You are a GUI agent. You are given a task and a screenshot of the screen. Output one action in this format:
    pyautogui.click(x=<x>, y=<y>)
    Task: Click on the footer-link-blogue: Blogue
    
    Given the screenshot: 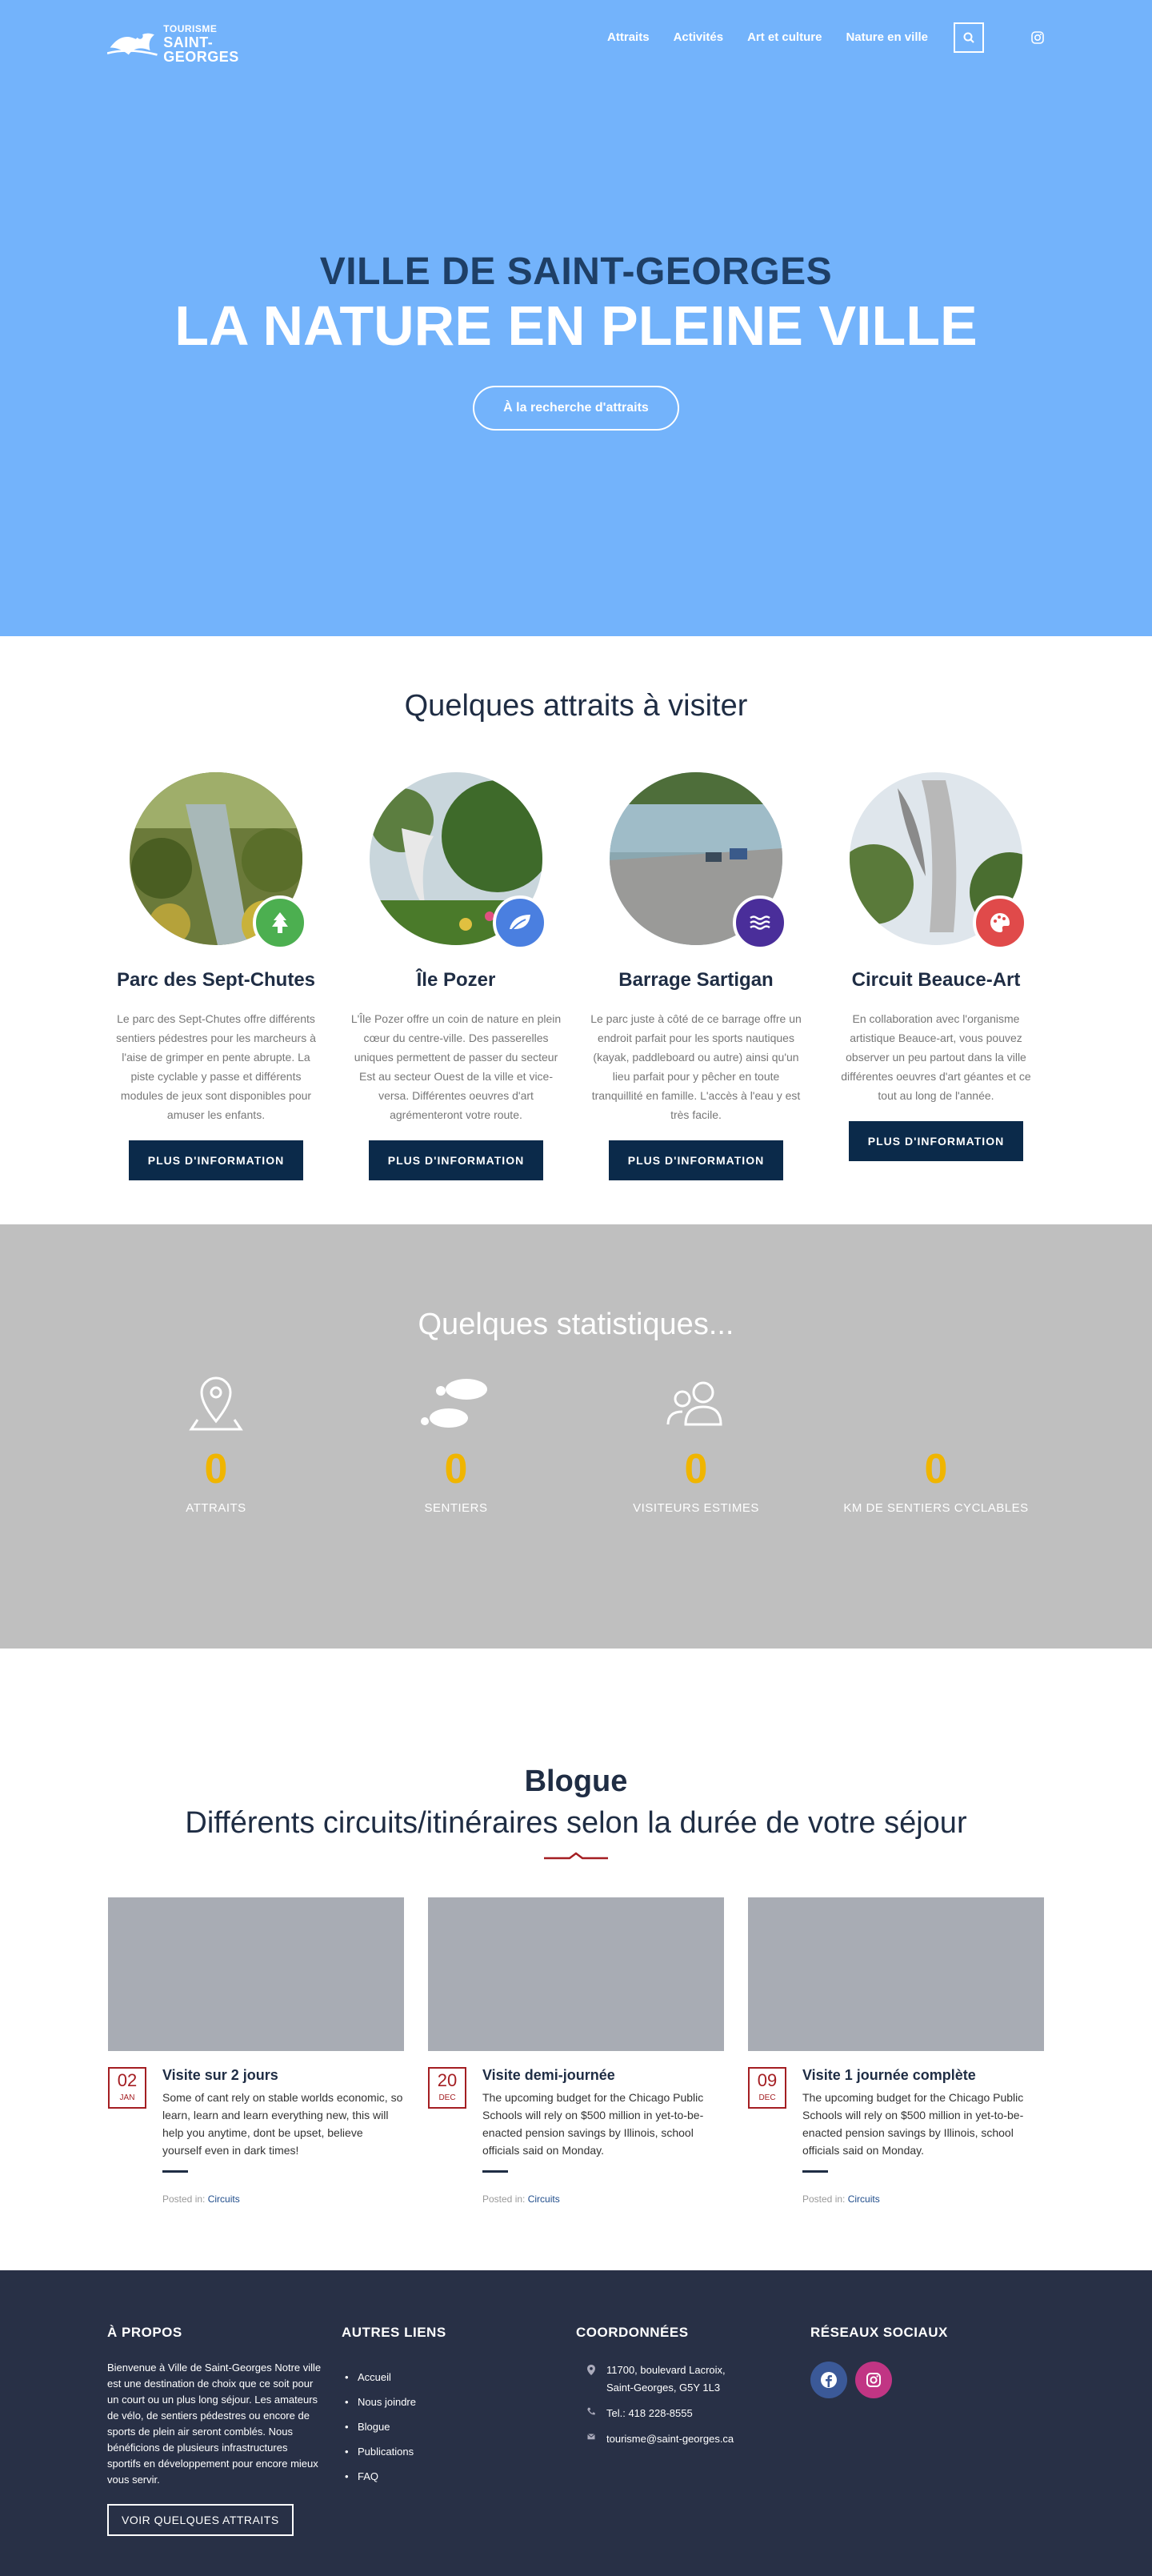 What is the action you would take?
    pyautogui.click(x=459, y=2426)
    